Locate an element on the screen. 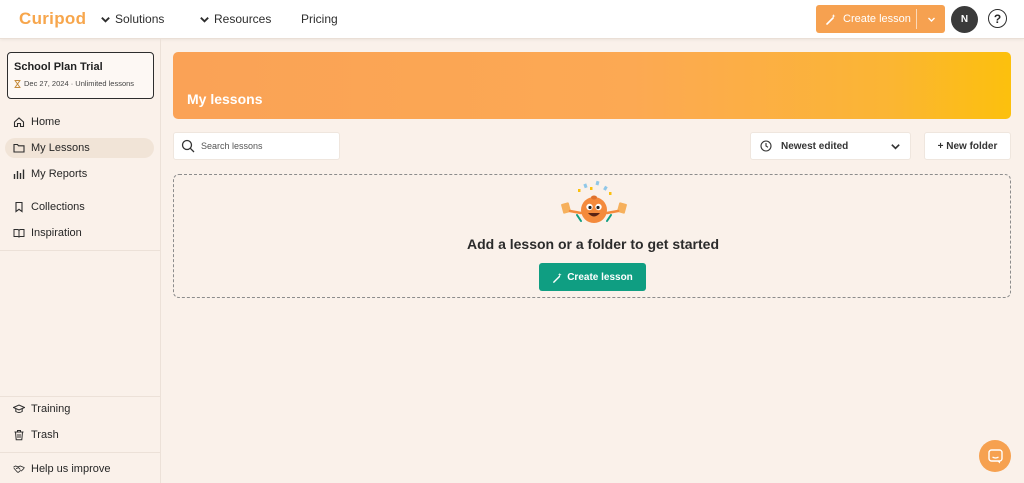  handshake-icon is located at coordinates (19, 469).